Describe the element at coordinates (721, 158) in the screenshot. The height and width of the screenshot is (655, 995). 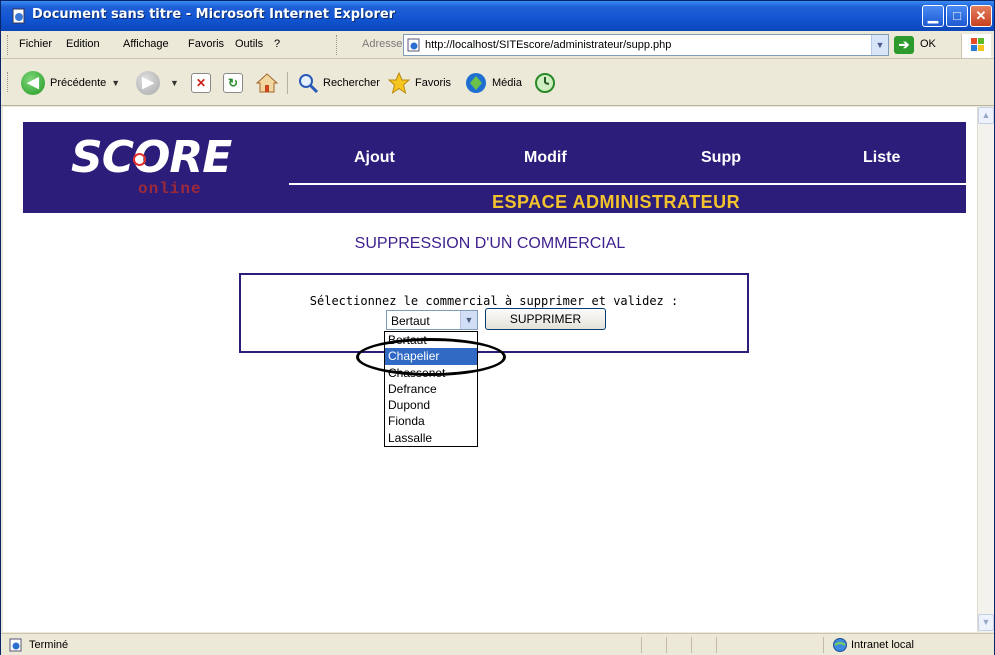
I see `nav-supp: Supp` at that location.